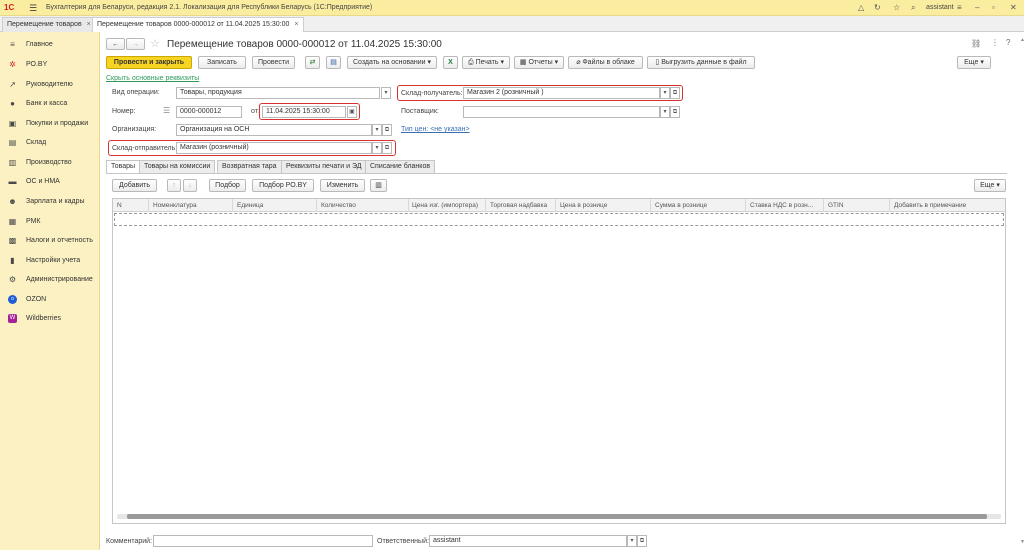 This screenshot has height=550, width=1024. What do you see at coordinates (378, 185) in the screenshot?
I see `barcode-icon: ▥` at bounding box center [378, 185].